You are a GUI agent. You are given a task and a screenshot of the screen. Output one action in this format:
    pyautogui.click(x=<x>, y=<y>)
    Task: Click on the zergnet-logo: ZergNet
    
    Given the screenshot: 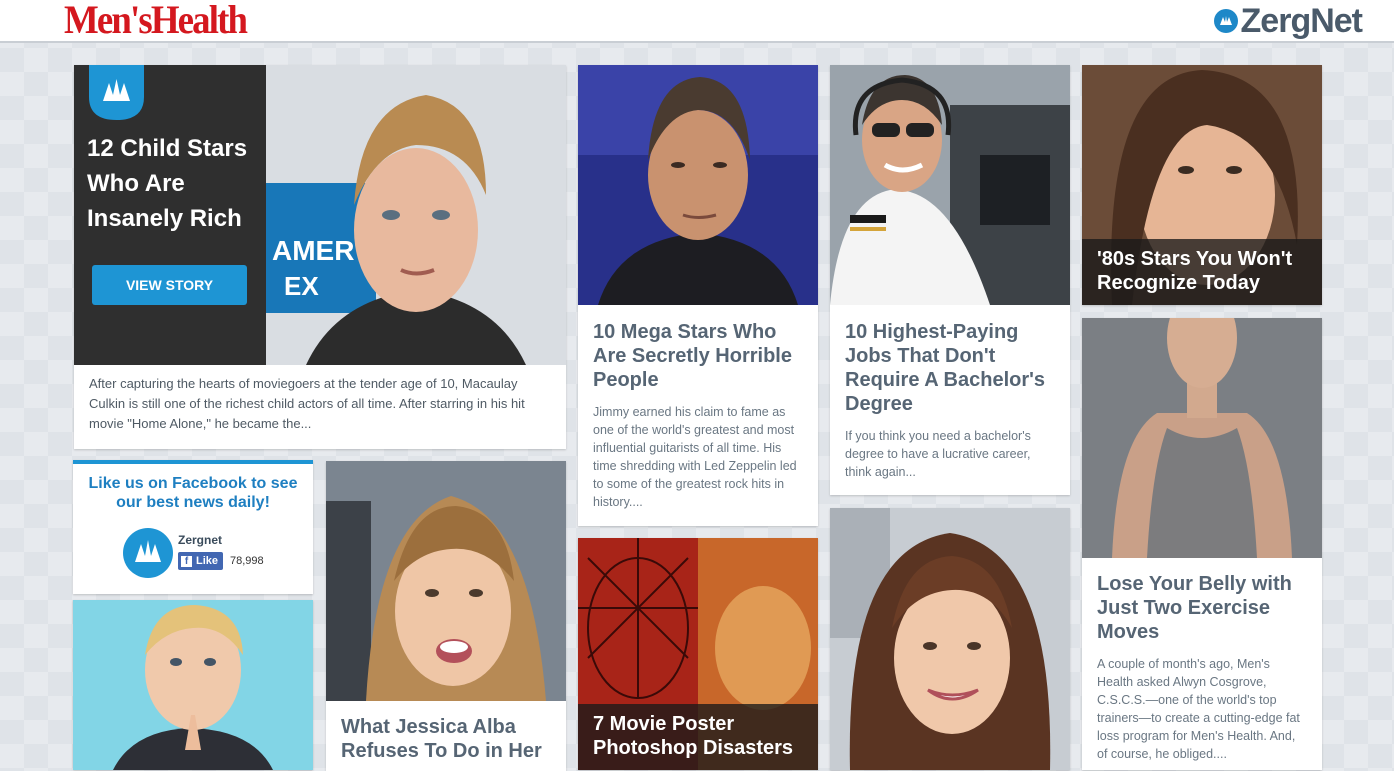 What is the action you would take?
    pyautogui.click(x=1288, y=21)
    